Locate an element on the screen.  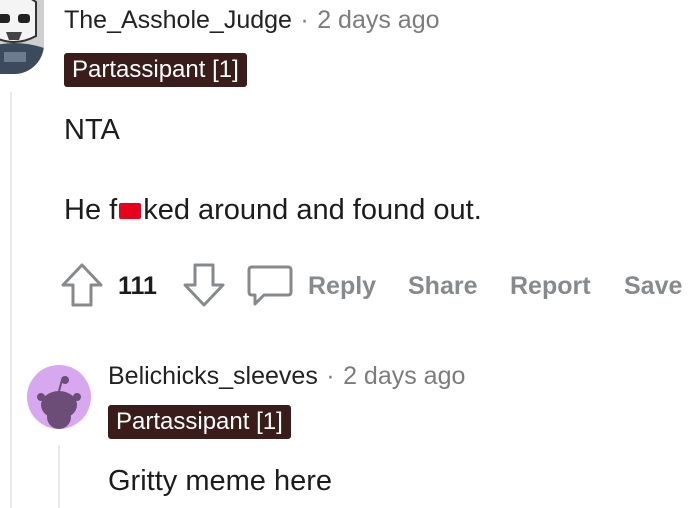
comment-body-line: Gritty meme here is located at coordinates (220, 481).